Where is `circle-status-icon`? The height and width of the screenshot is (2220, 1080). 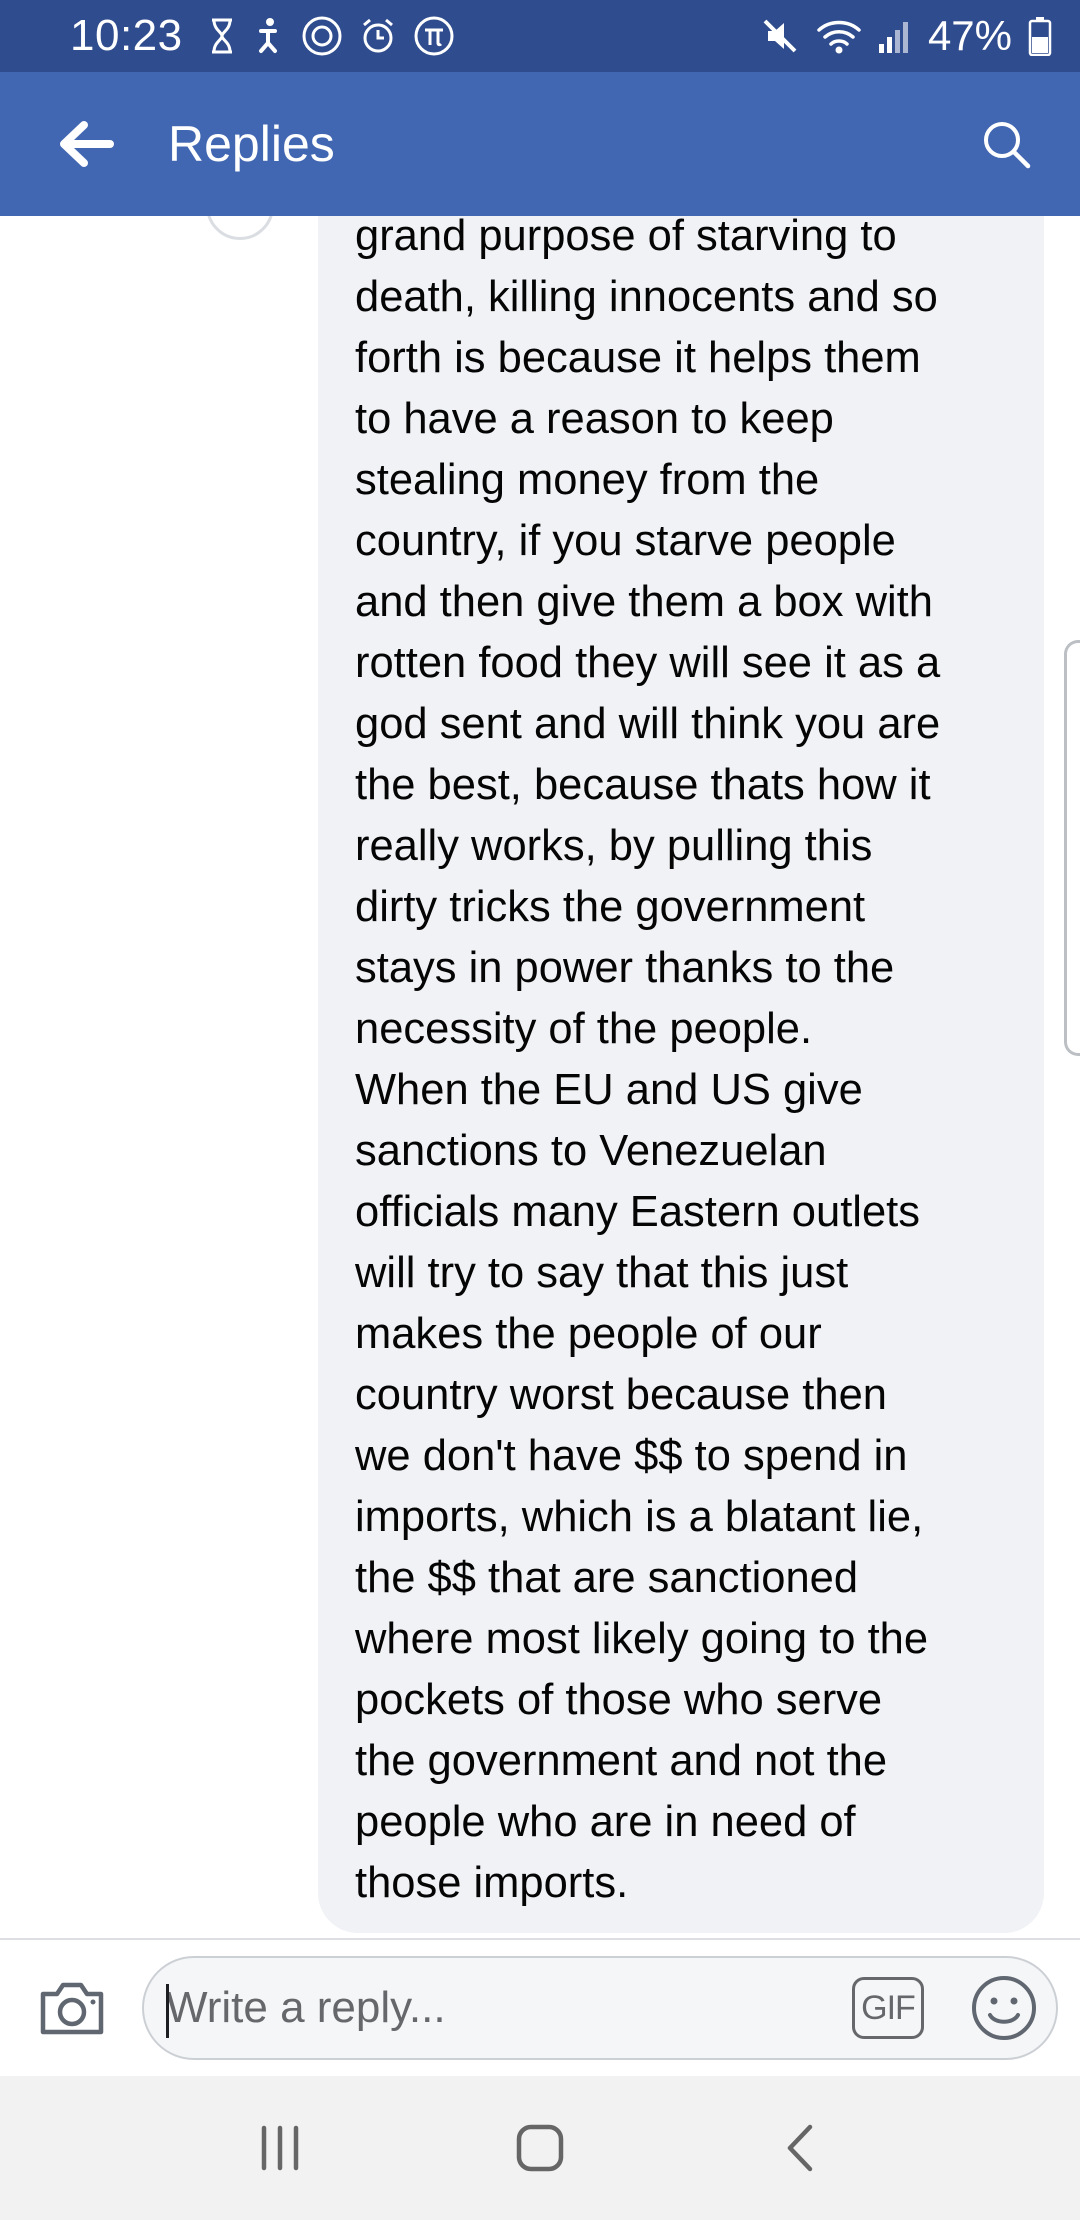
circle-status-icon is located at coordinates (322, 36).